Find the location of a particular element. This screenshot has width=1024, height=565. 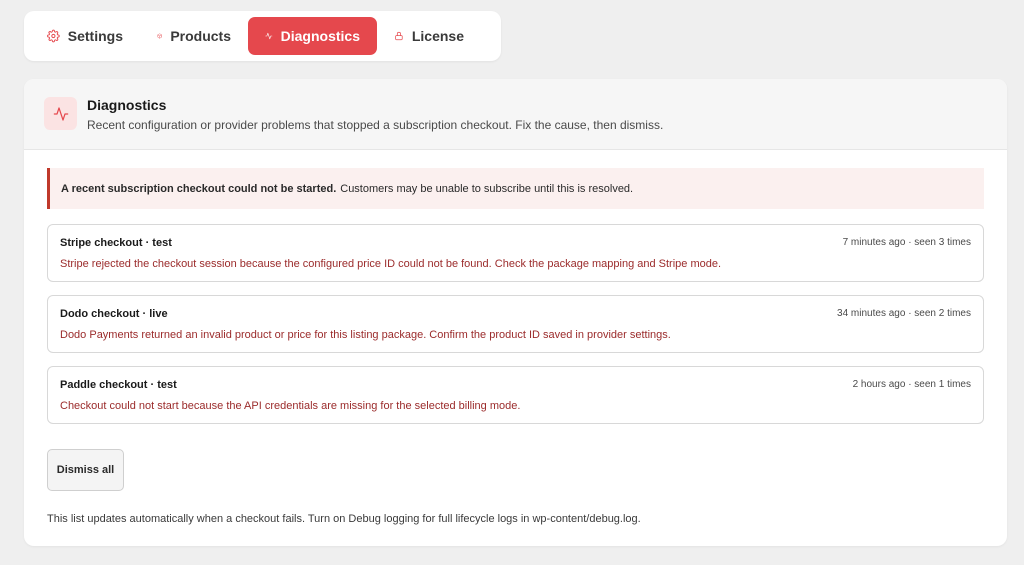

tab-license: License is located at coordinates (429, 36).